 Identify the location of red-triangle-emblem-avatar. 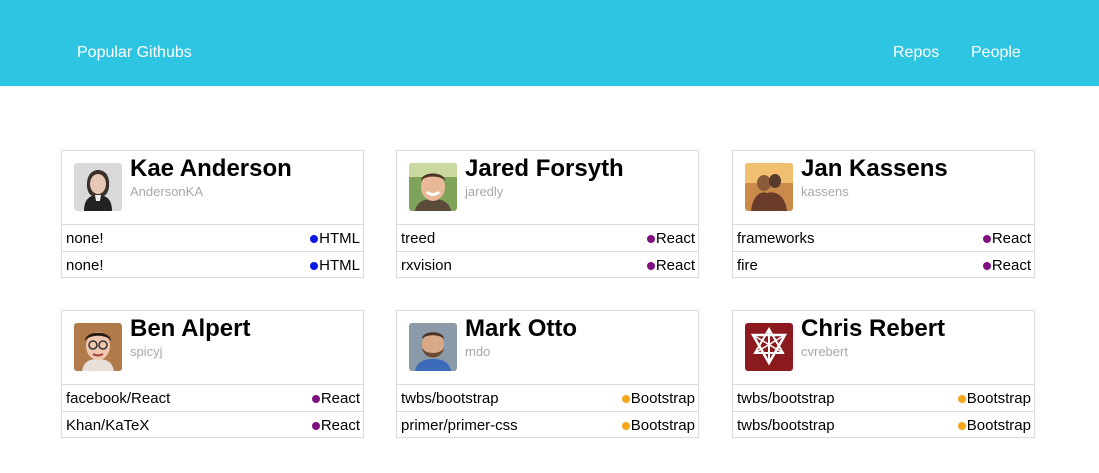
(769, 347).